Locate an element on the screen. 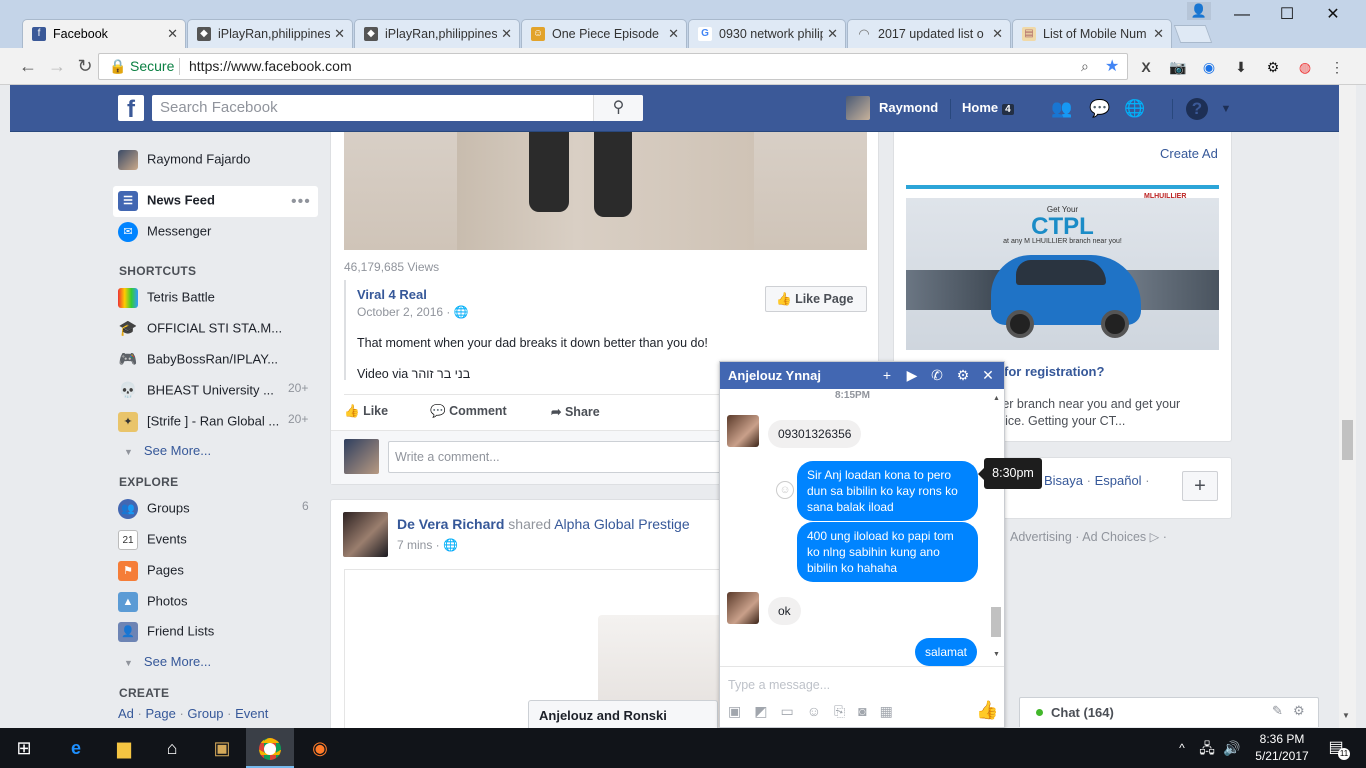 This screenshot has width=1366, height=768. create-event-link: Event is located at coordinates (251, 713).